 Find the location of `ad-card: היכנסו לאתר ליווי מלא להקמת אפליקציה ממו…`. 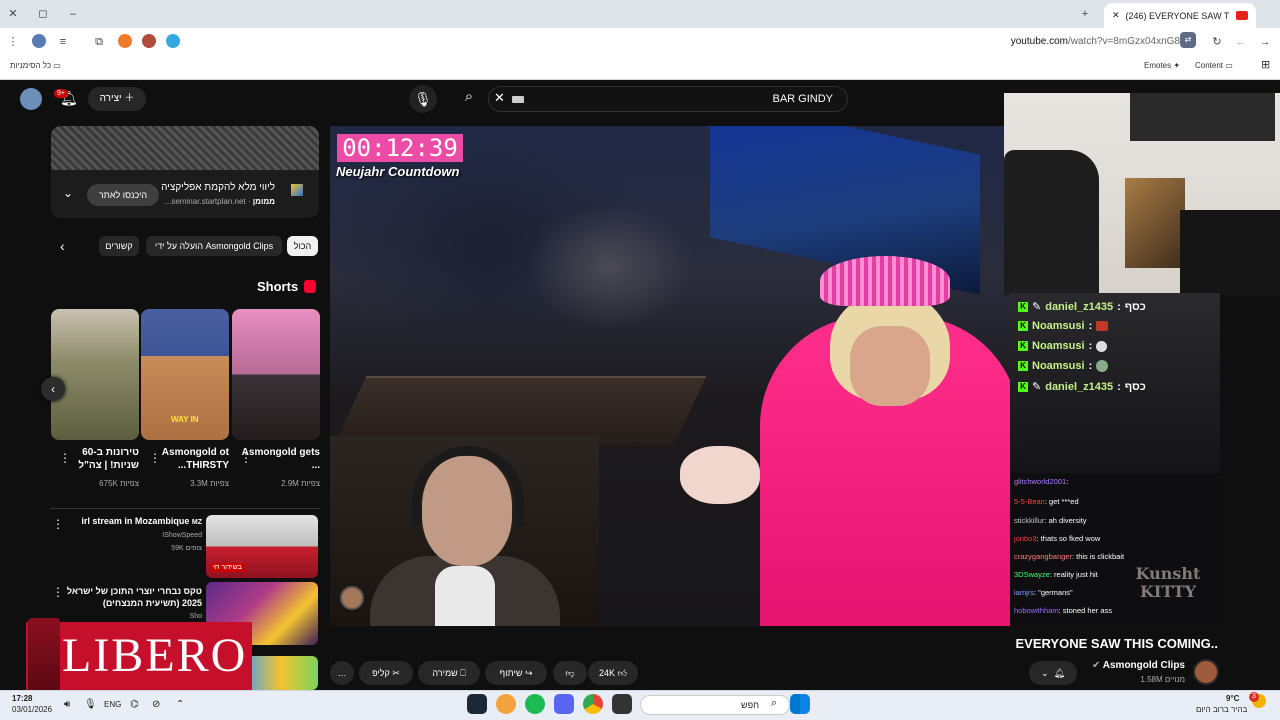

ad-card: היכנסו לאתר ליווי מלא להקמת אפליקציה ממו… is located at coordinates (185, 172).